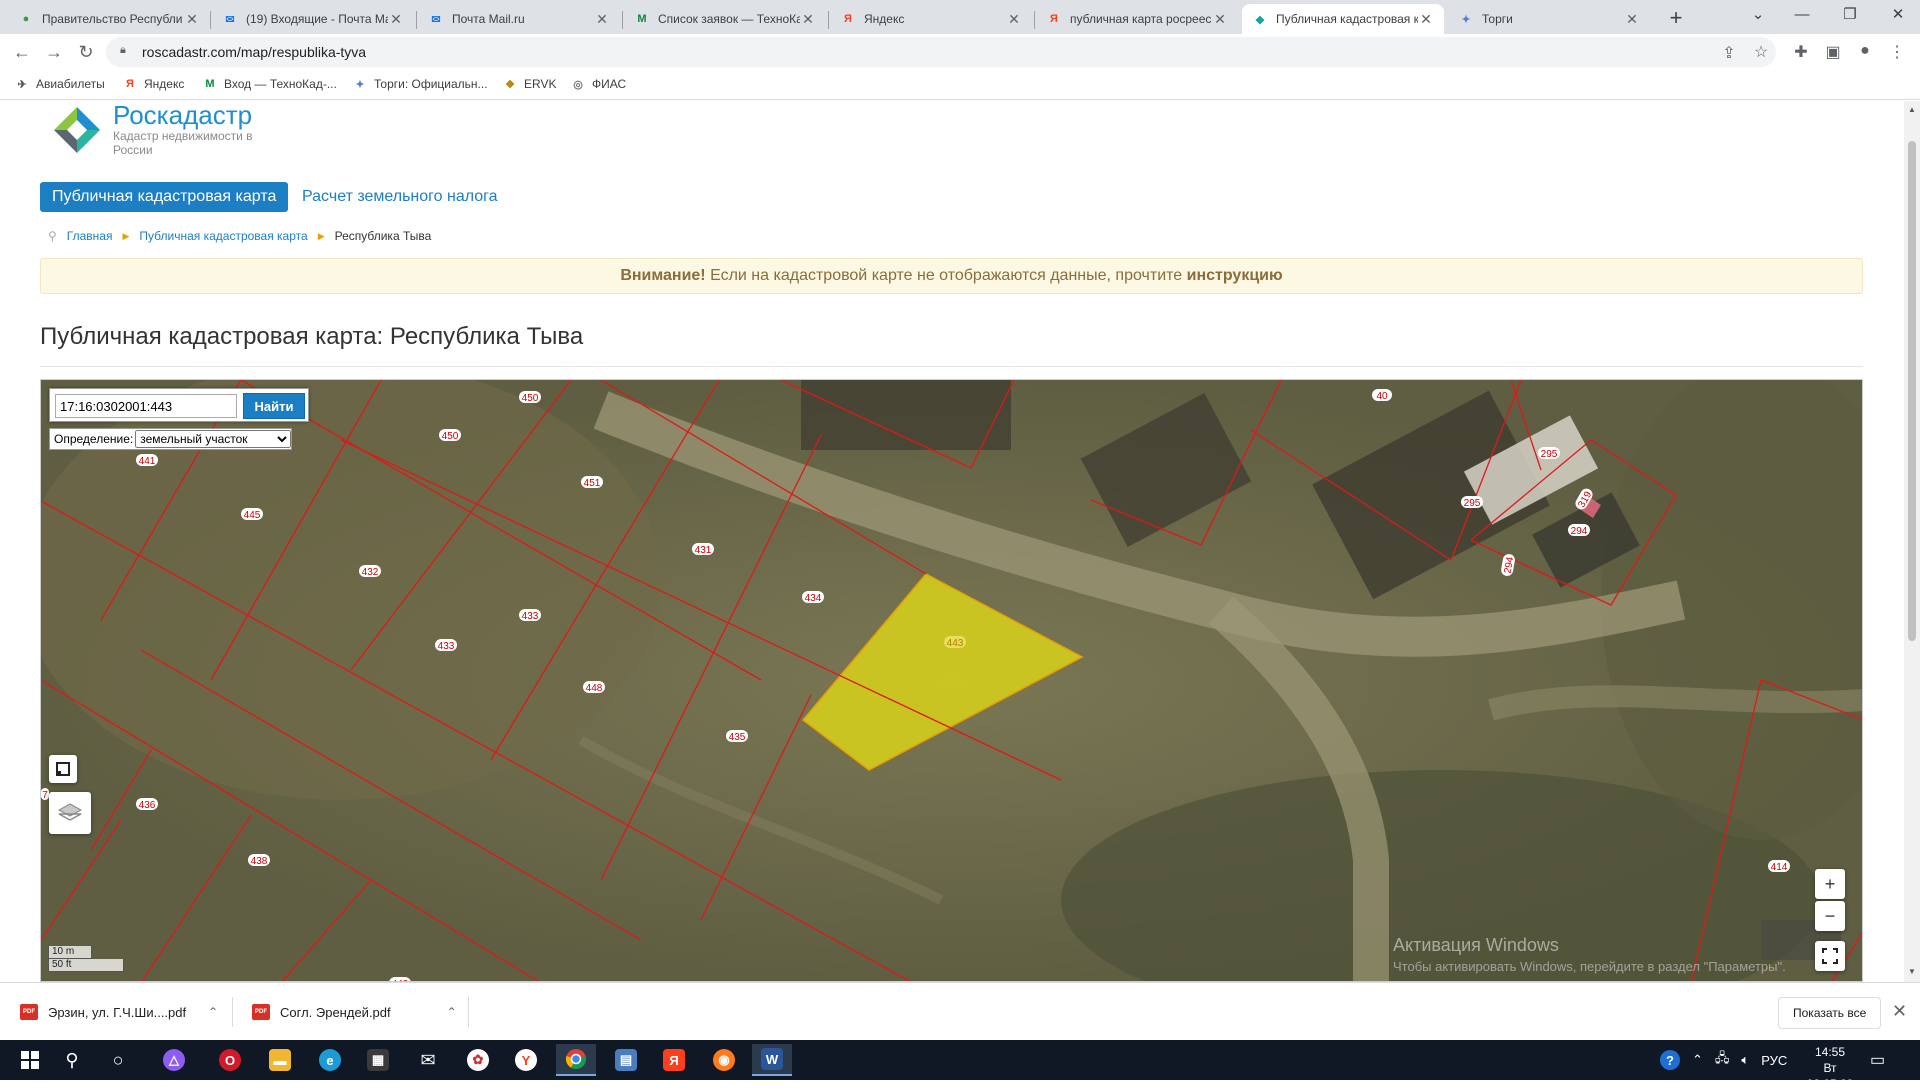  What do you see at coordinates (1761, 52) in the screenshot?
I see `bookmark-star-icon: ☆` at bounding box center [1761, 52].